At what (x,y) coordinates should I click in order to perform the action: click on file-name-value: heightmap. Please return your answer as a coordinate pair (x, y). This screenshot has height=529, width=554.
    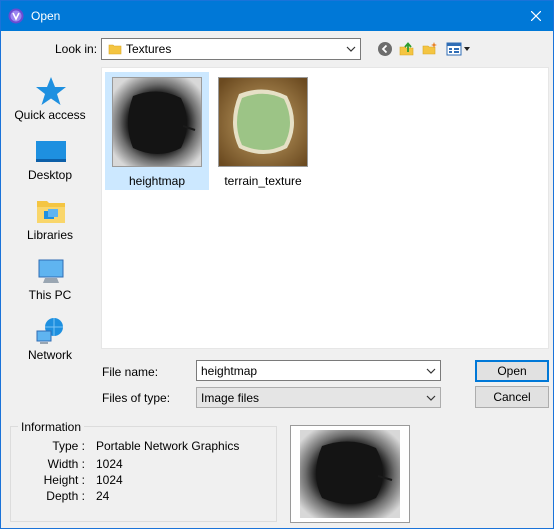
    Looking at the image, I should click on (229, 371).